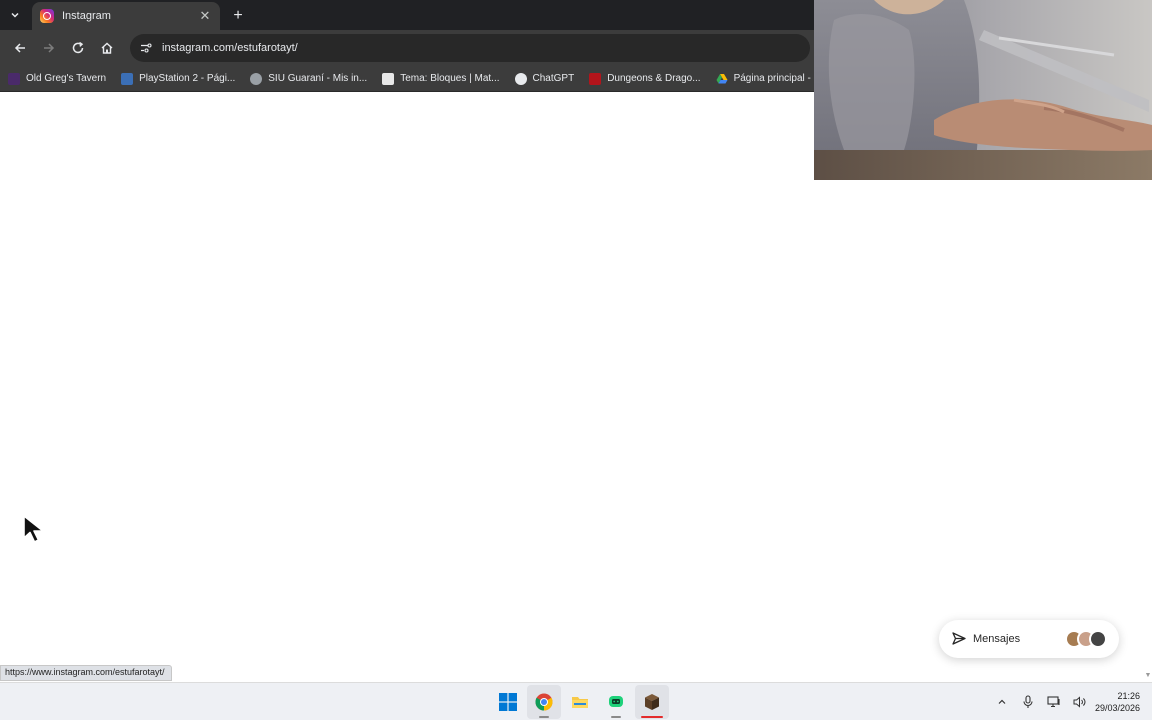  I want to click on bookmark-chatgpt: ChatGPT, so click(544, 78).